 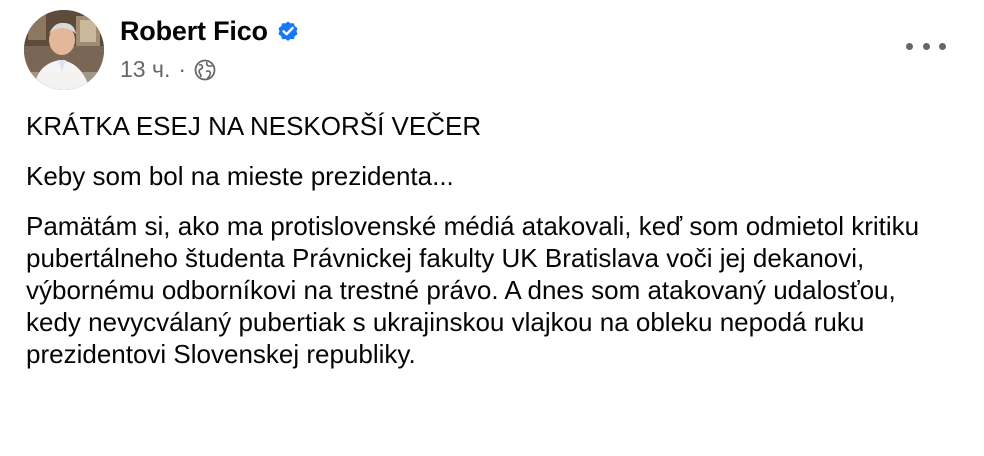 I want to click on avatar-photo, so click(x=64, y=50).